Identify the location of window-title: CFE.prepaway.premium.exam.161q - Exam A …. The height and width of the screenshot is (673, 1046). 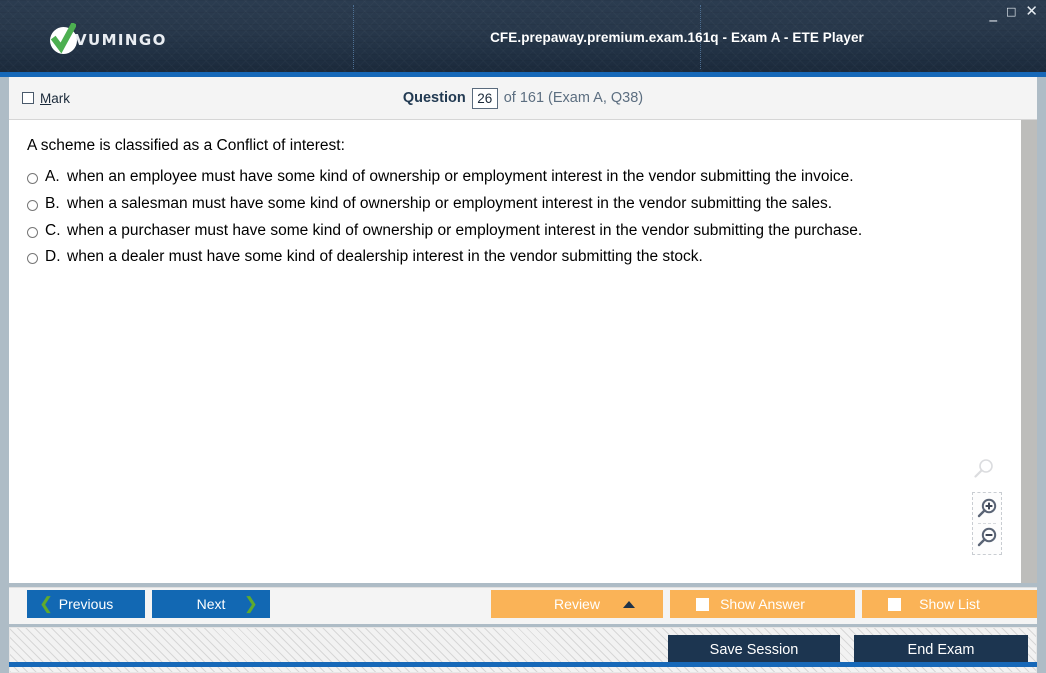
(677, 37).